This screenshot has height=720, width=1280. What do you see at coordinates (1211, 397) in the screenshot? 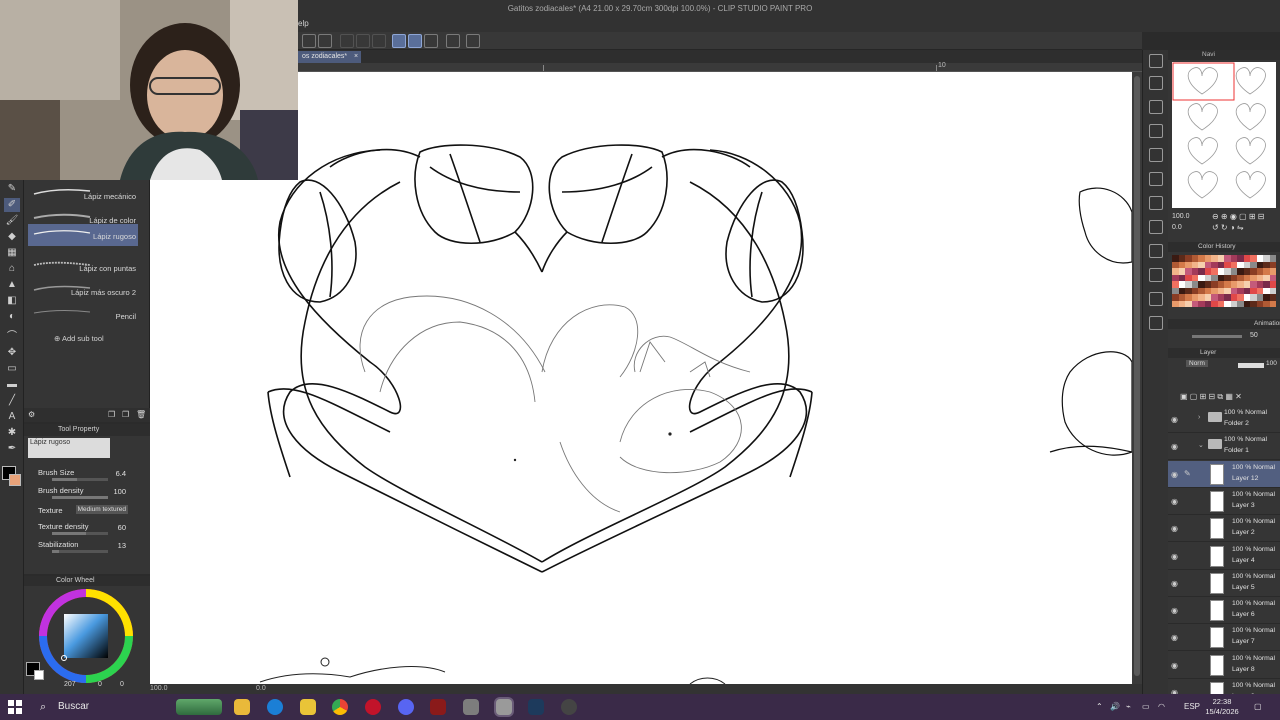
I see `new-layer-icon: ▣ ▢ ⊞ ⊟ ⧉ ▦ ✕` at bounding box center [1211, 397].